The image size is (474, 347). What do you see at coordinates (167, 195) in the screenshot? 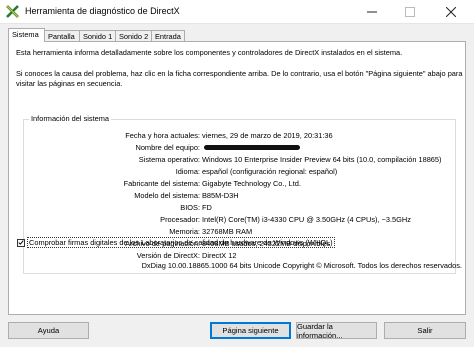
I see `info-label: Modelo del sistema:` at bounding box center [167, 195].